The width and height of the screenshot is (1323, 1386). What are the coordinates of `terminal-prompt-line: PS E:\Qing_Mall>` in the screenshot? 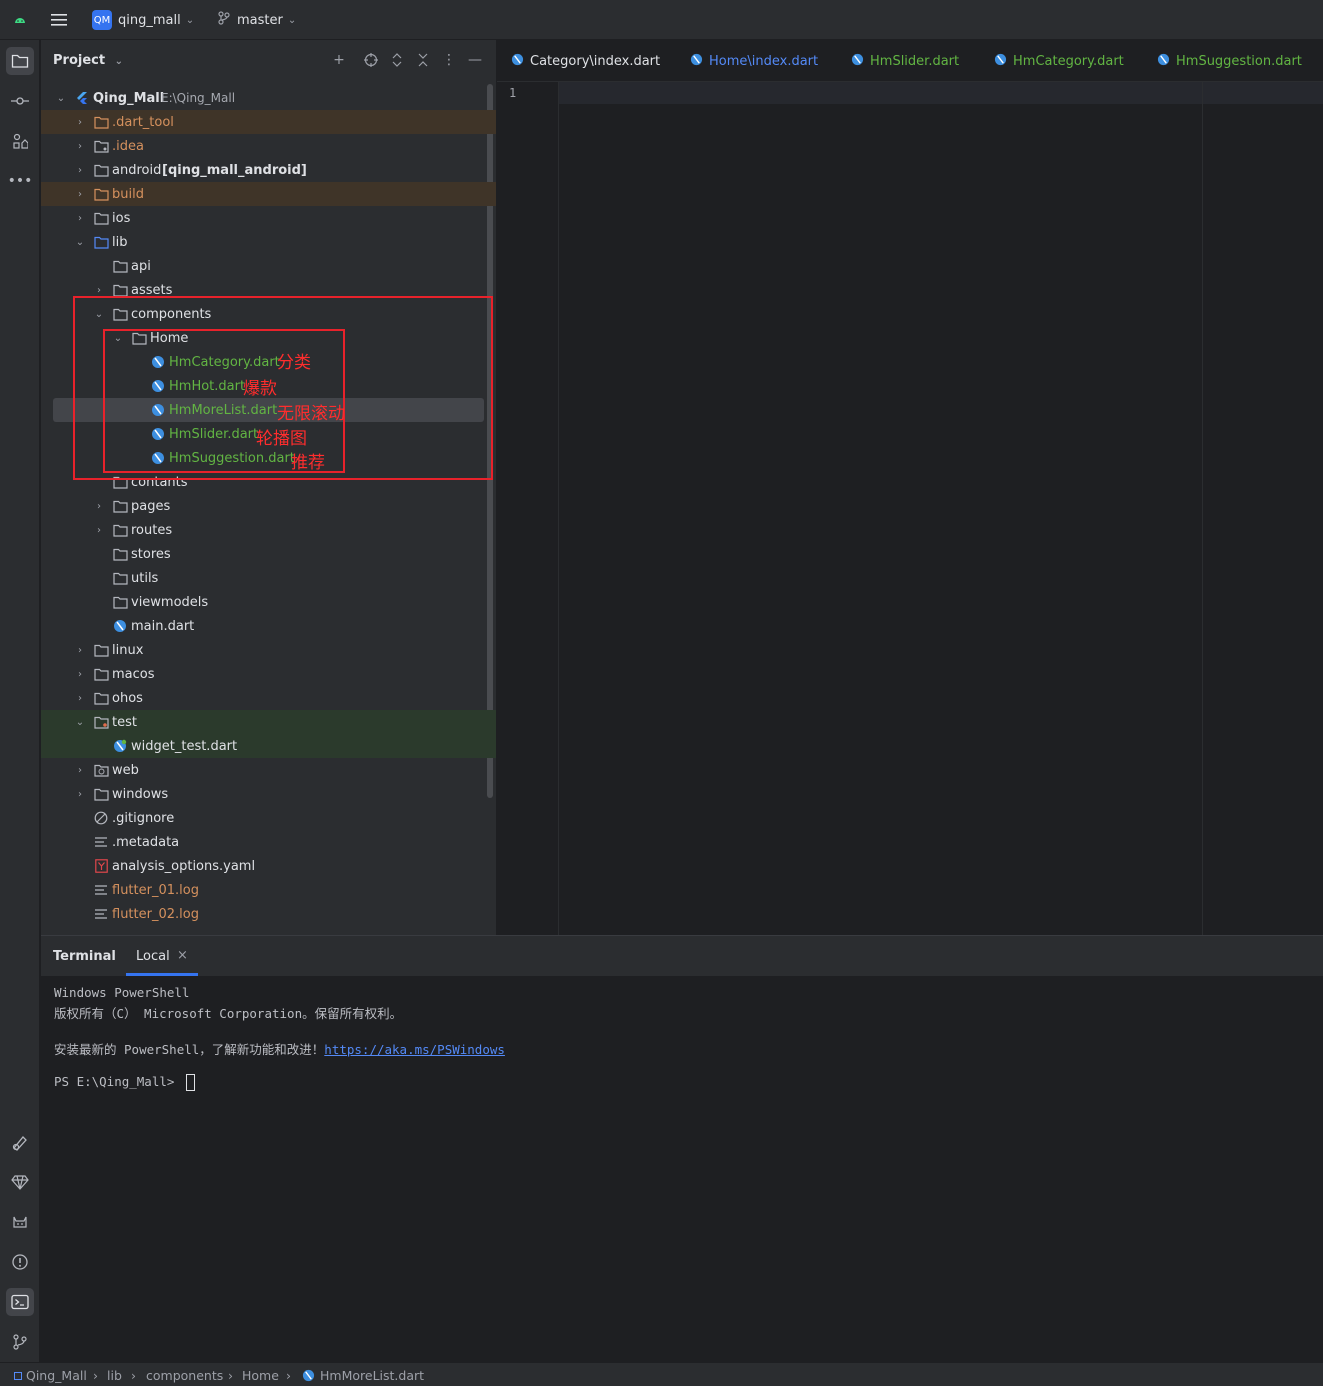 It's located at (124, 1082).